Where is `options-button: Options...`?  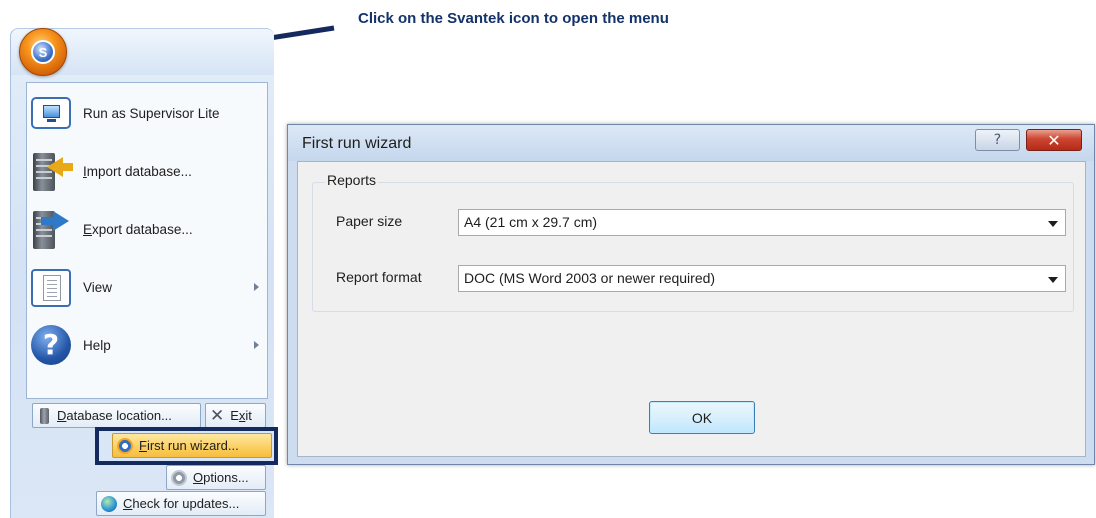
options-button: Options... is located at coordinates (216, 477).